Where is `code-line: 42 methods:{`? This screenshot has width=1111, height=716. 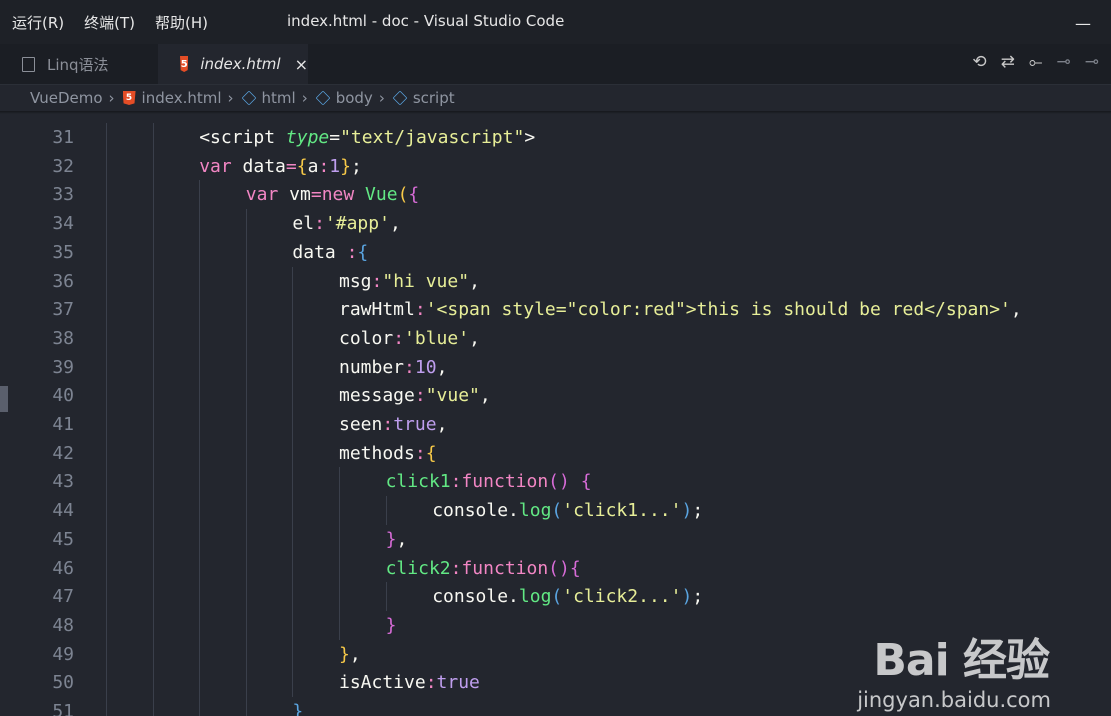
code-line: 42 methods:{ is located at coordinates (555, 453).